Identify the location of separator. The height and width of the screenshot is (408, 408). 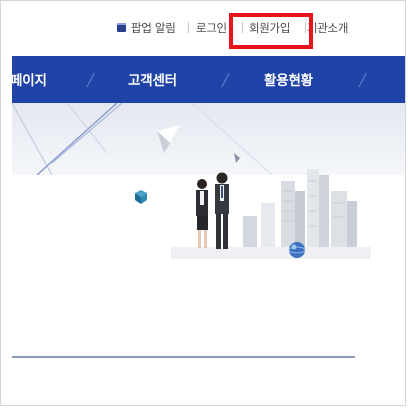
(188, 27).